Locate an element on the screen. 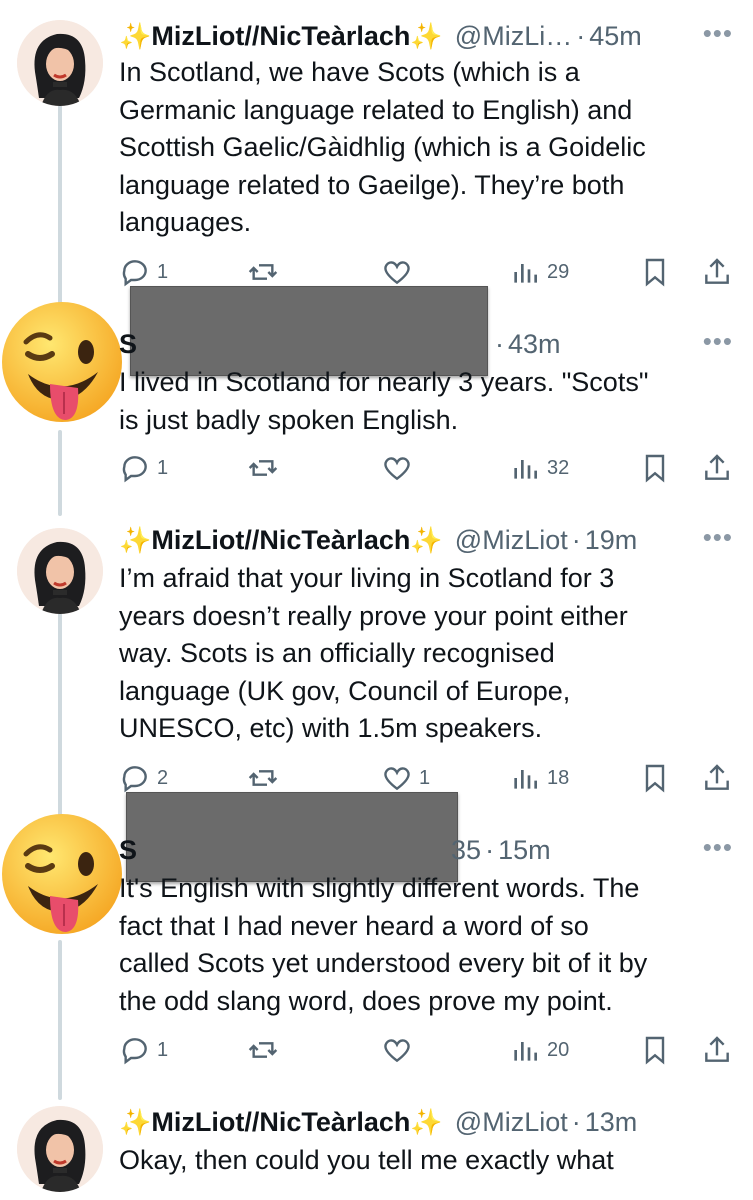  action-bar: 2 1 18 is located at coordinates (429, 779).